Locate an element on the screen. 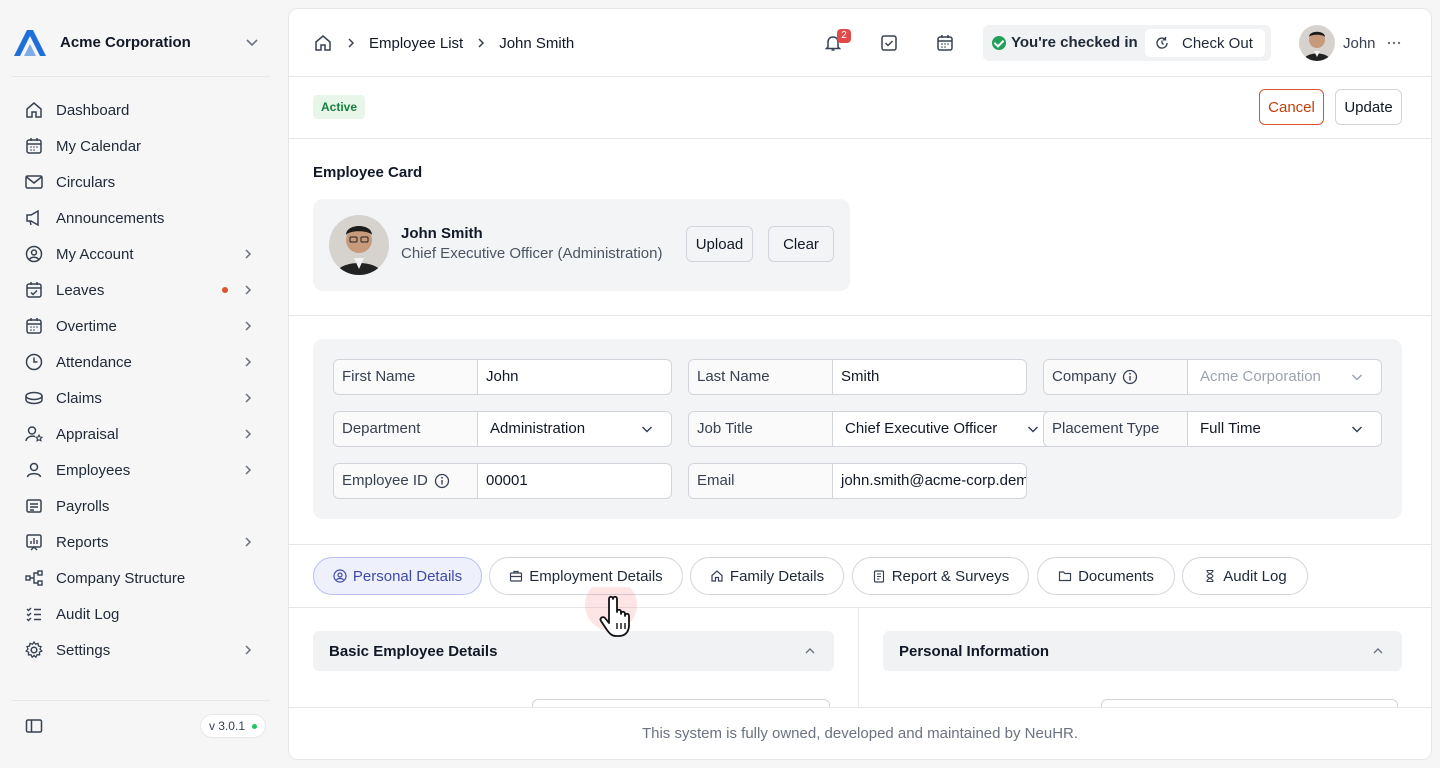 The height and width of the screenshot is (768, 1440). first-name-input: John is located at coordinates (574, 377).